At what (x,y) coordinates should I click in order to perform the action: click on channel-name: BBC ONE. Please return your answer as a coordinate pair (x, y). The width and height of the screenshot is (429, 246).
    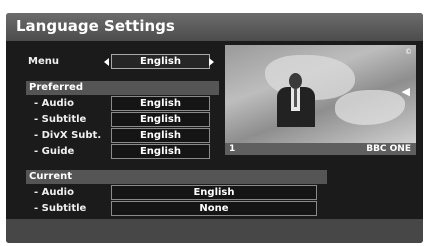
    Looking at the image, I should click on (388, 149).